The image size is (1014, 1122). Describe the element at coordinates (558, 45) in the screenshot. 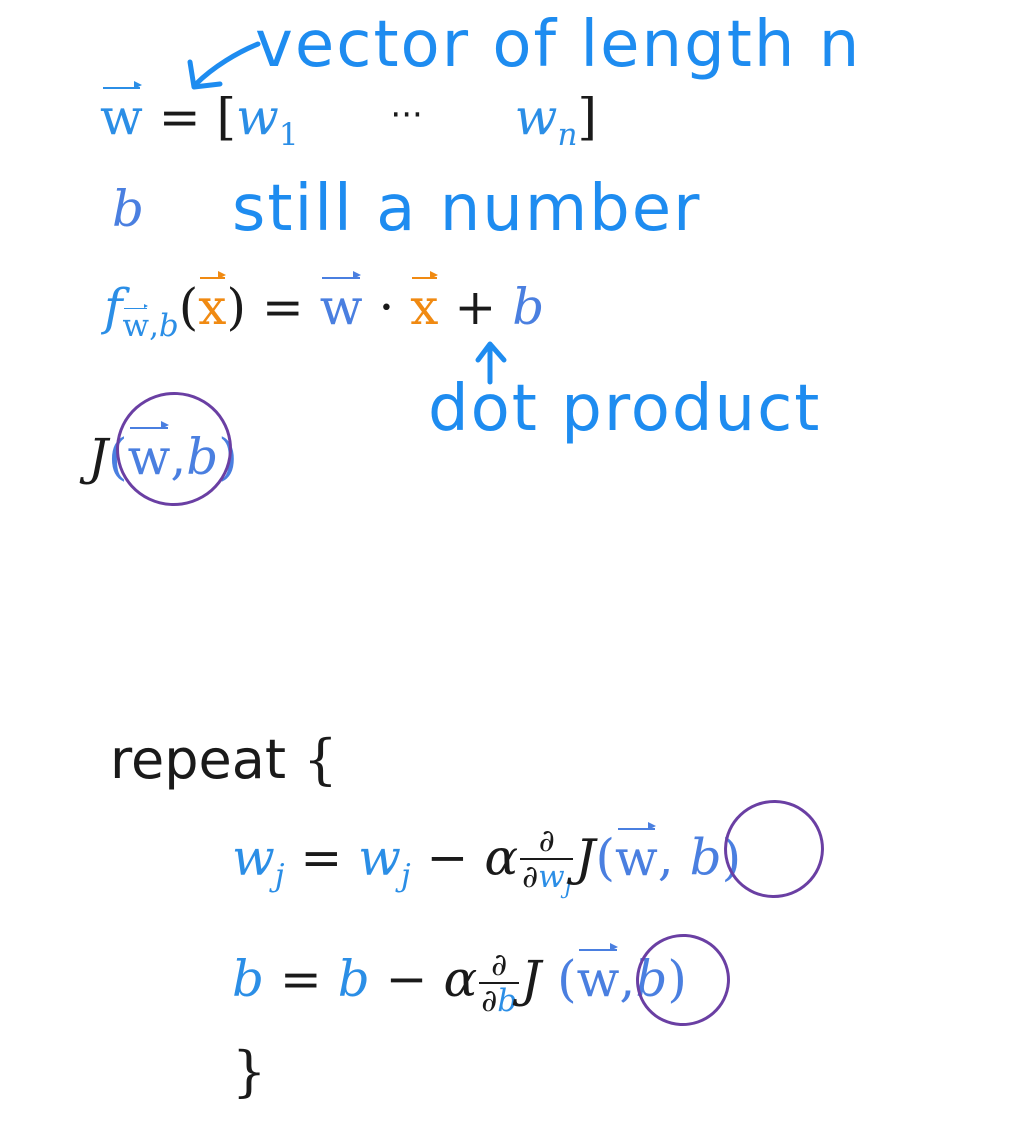

I see `vector-length-note: vector of length n` at that location.